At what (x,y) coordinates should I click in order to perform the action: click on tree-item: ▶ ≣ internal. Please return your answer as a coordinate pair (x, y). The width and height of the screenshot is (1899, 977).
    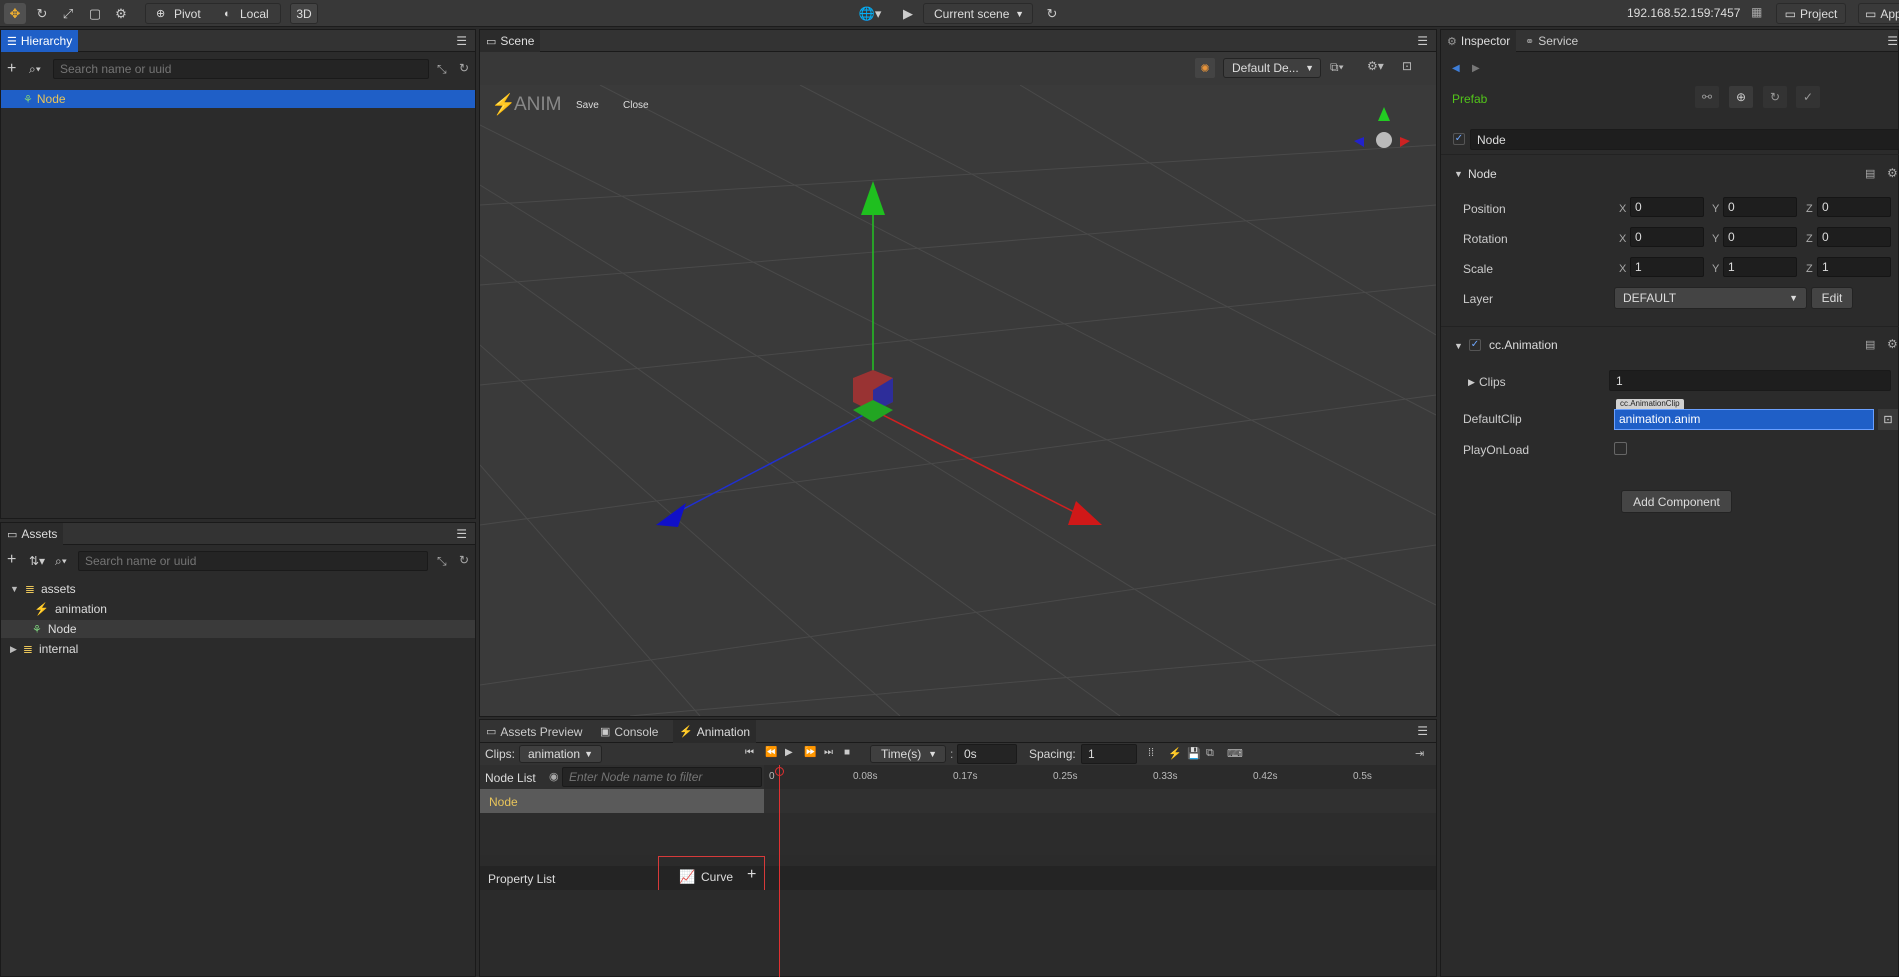
    Looking at the image, I should click on (238, 649).